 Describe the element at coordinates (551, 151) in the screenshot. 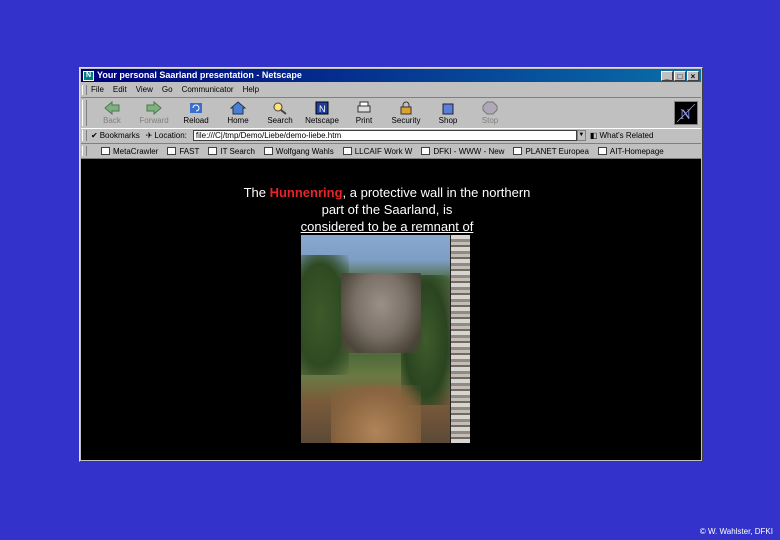

I see `bookmark-link: PLANET Europea` at that location.